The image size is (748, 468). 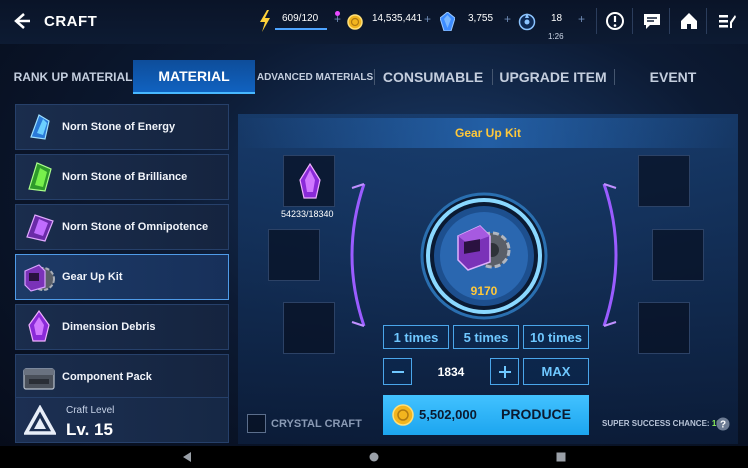 What do you see at coordinates (315, 77) in the screenshot?
I see `tab-advanced-materials: ADVANCED MATERIALS` at bounding box center [315, 77].